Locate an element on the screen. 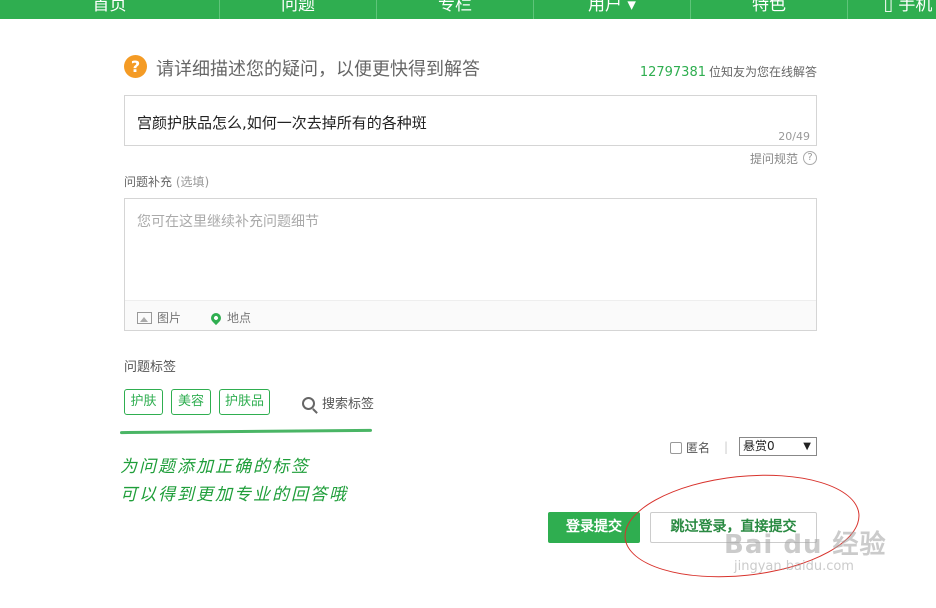 The height and width of the screenshot is (608, 936). chevron-down-icon: ▼ is located at coordinates (807, 446).